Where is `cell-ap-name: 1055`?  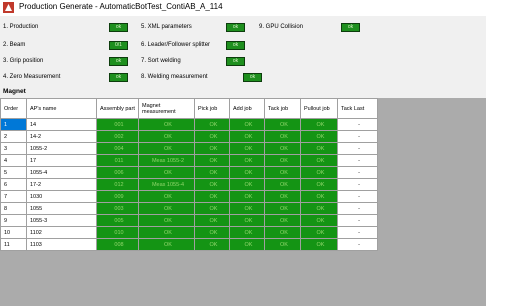
cell-ap-name: 1055 is located at coordinates (61, 208).